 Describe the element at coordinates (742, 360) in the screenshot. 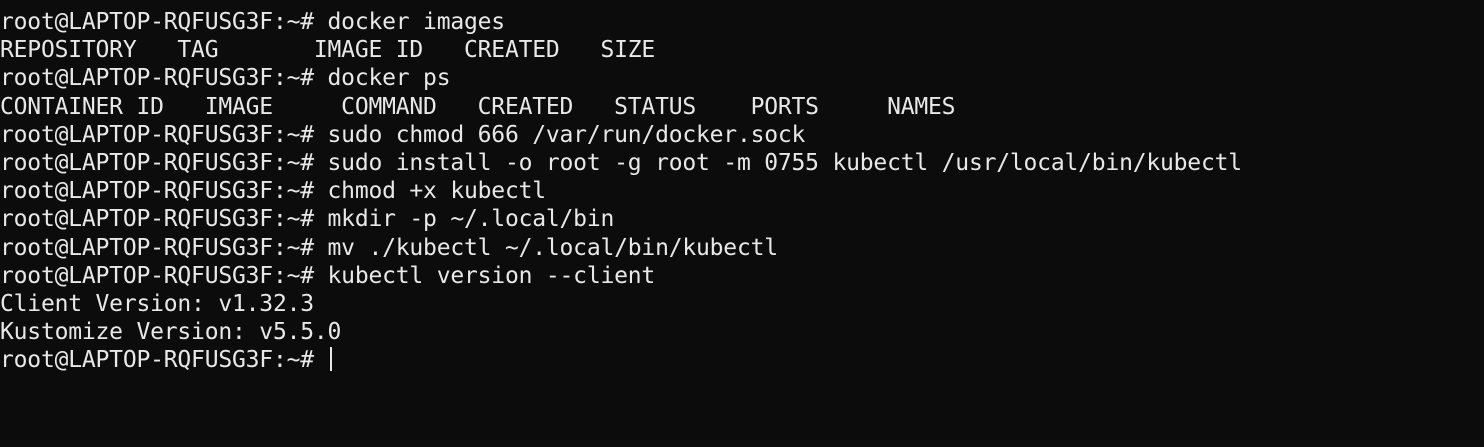

I see `terminal-prompt-line: root@LAPTOP-RQFUSG3F:~#` at that location.